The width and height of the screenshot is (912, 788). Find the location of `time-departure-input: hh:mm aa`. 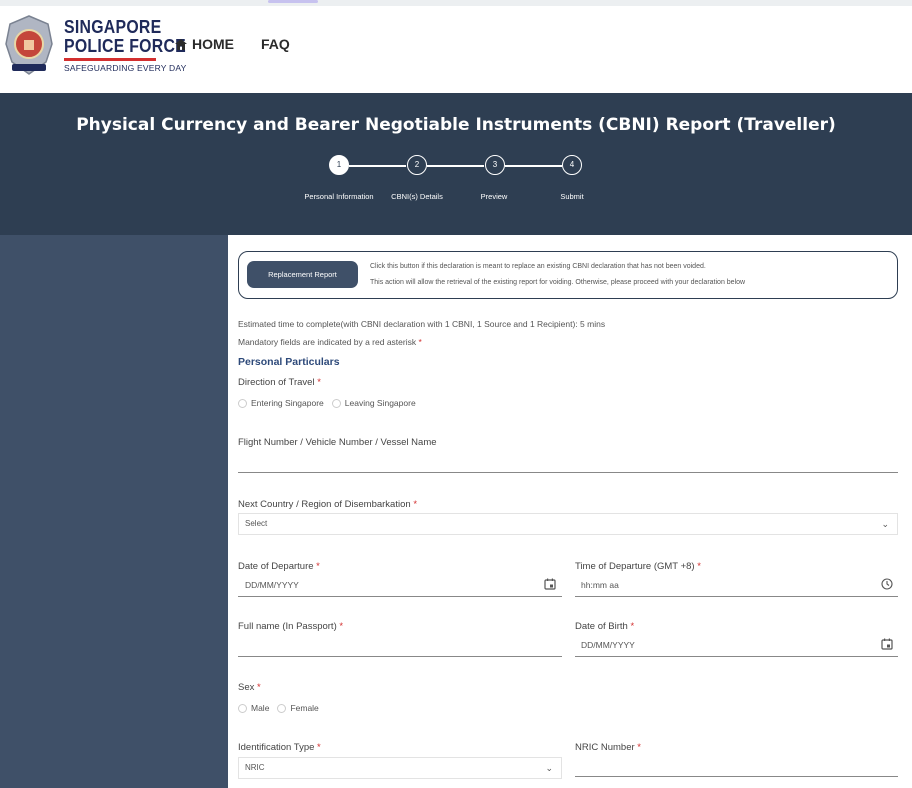

time-departure-input: hh:mm aa is located at coordinates (600, 585).